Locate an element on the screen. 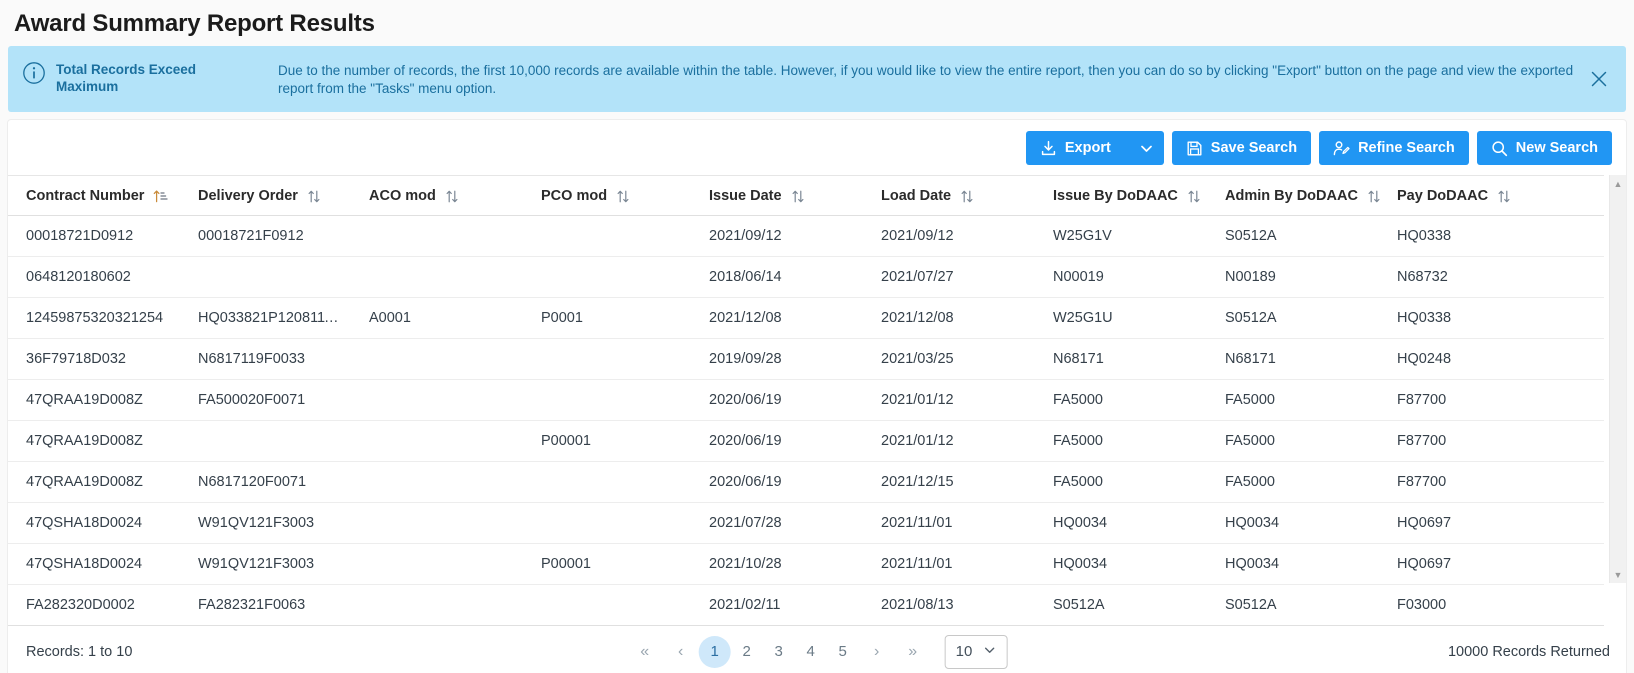  column-header-pay-dodaac: Pay DoDAAC is located at coordinates (1491, 196).